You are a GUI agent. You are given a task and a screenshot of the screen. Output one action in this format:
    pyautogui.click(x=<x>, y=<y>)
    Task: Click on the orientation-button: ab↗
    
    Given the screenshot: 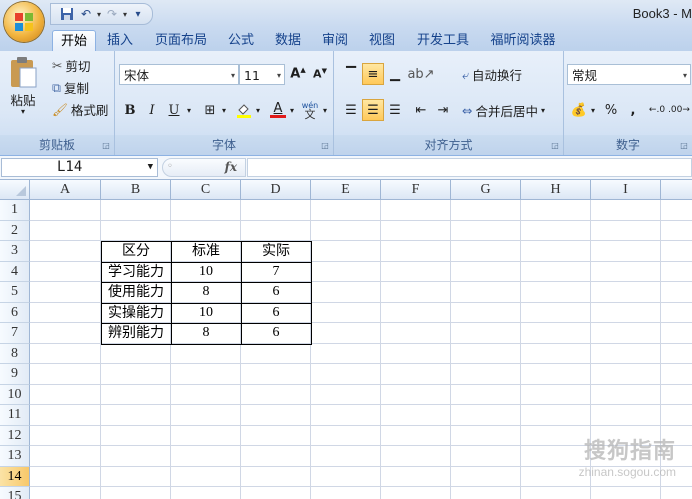 What is the action you would take?
    pyautogui.click(x=420, y=74)
    